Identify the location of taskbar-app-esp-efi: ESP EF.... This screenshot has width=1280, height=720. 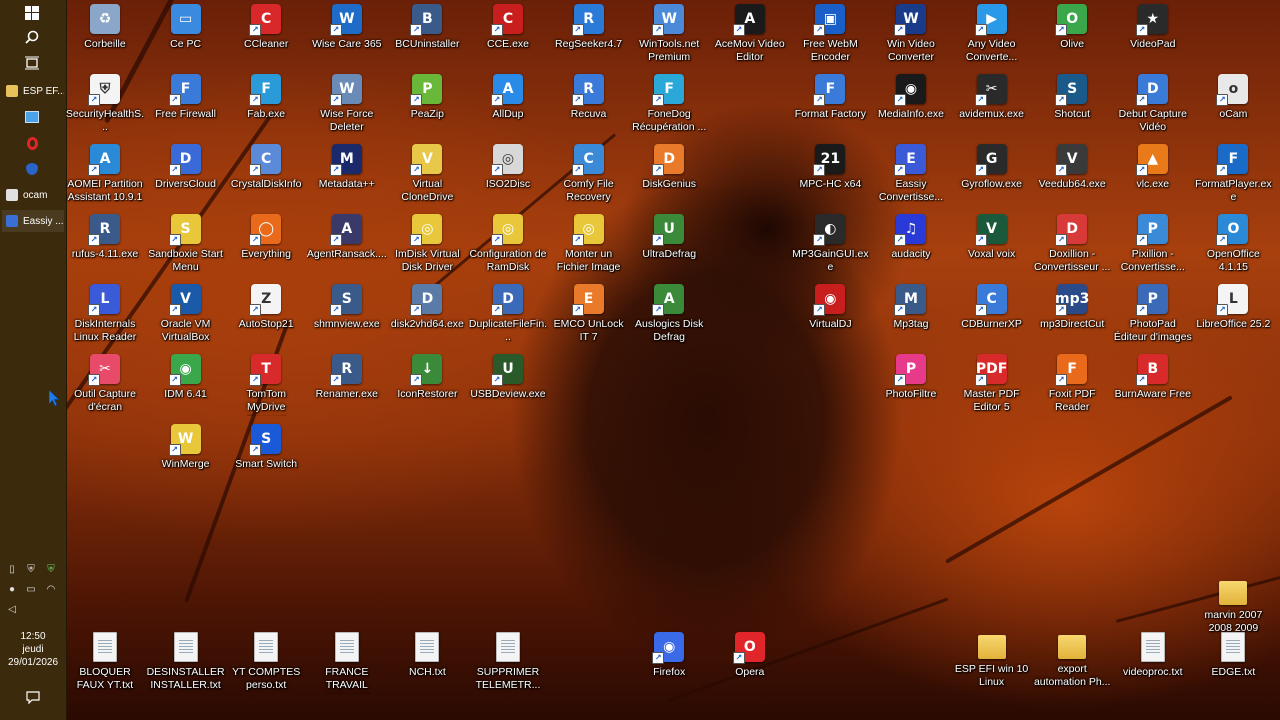
(33, 91).